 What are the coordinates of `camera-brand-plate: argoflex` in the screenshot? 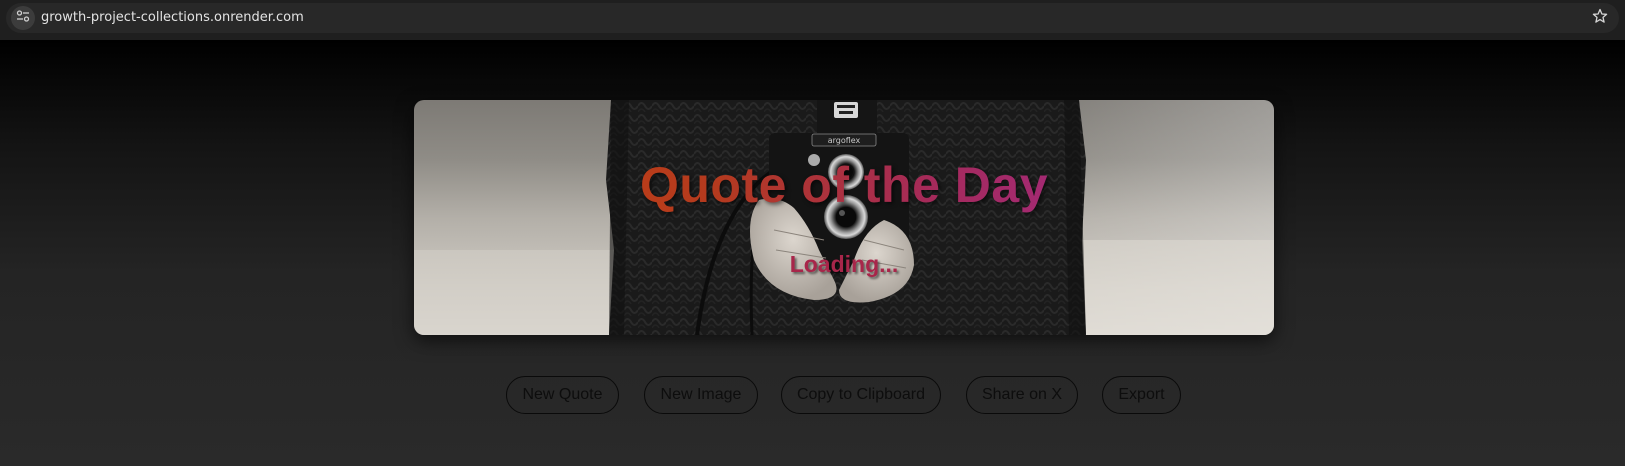 It's located at (844, 140).